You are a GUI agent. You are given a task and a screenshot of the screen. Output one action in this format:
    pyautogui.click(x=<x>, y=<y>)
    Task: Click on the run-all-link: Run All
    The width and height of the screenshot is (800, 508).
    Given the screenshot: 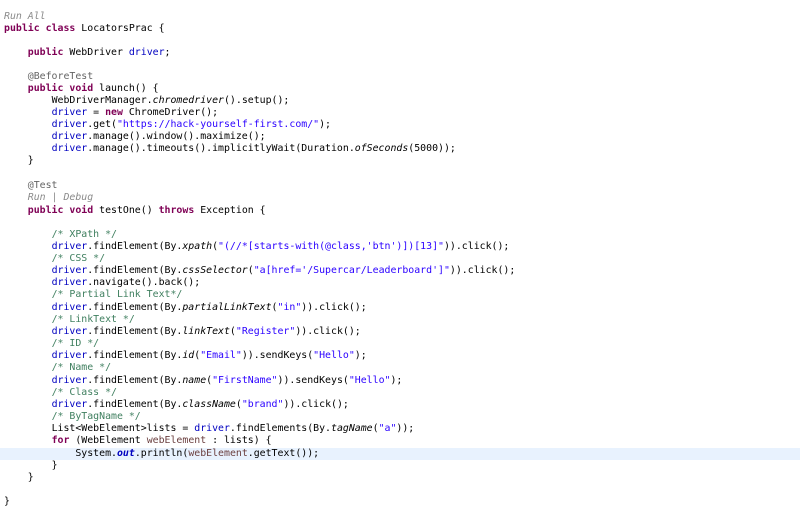 What is the action you would take?
    pyautogui.click(x=25, y=16)
    